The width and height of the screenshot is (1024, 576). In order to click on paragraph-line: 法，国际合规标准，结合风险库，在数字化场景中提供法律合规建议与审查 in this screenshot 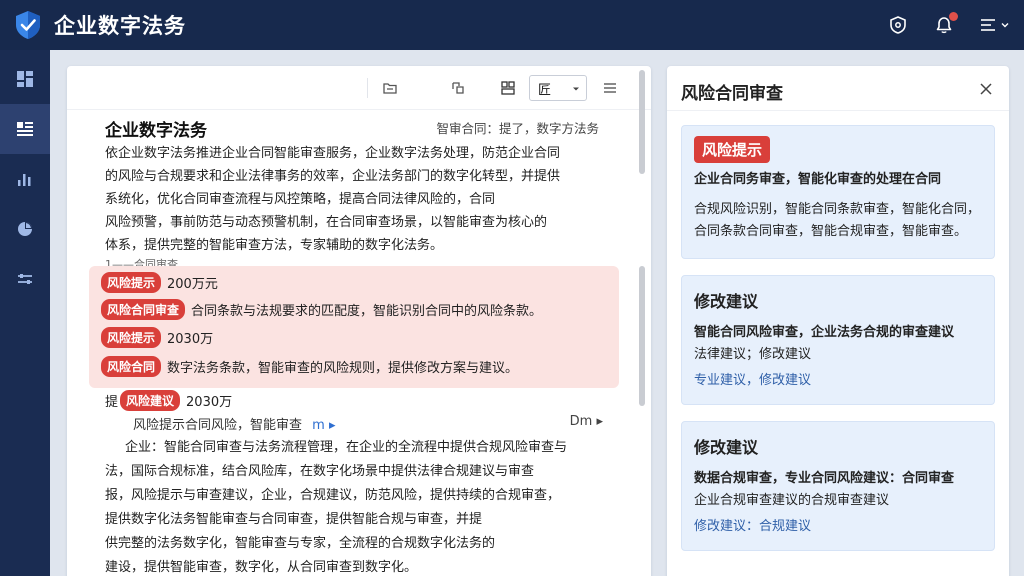, I will do `click(320, 471)`.